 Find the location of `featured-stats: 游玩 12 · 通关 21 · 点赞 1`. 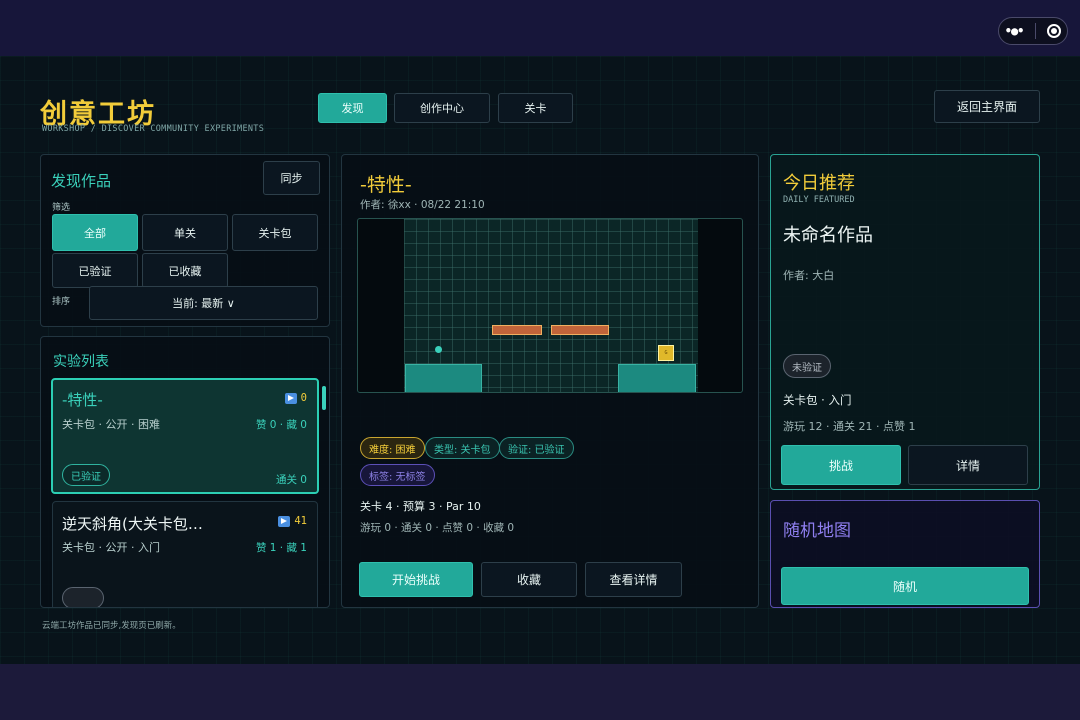

featured-stats: 游玩 12 · 通关 21 · 点赞 1 is located at coordinates (849, 426).